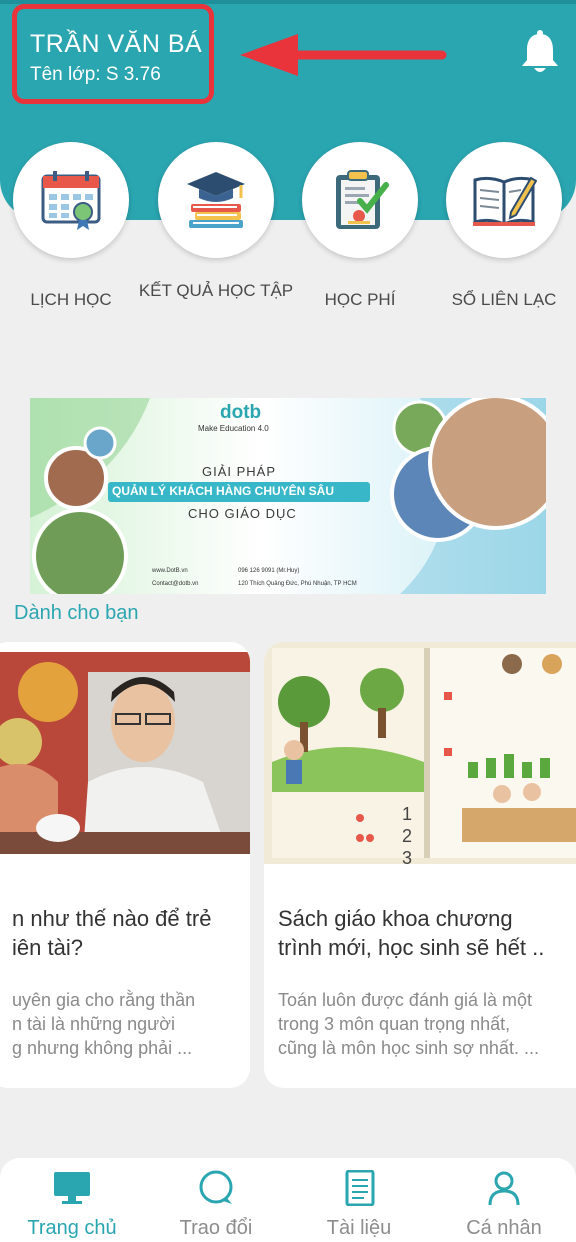 The image size is (576, 1242). What do you see at coordinates (504, 1188) in the screenshot?
I see `person-icon` at bounding box center [504, 1188].